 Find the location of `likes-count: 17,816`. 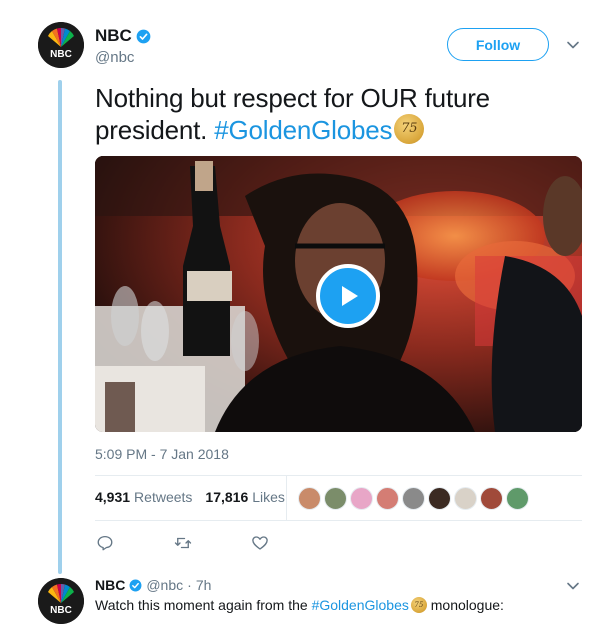

likes-count: 17,816 is located at coordinates (226, 497).